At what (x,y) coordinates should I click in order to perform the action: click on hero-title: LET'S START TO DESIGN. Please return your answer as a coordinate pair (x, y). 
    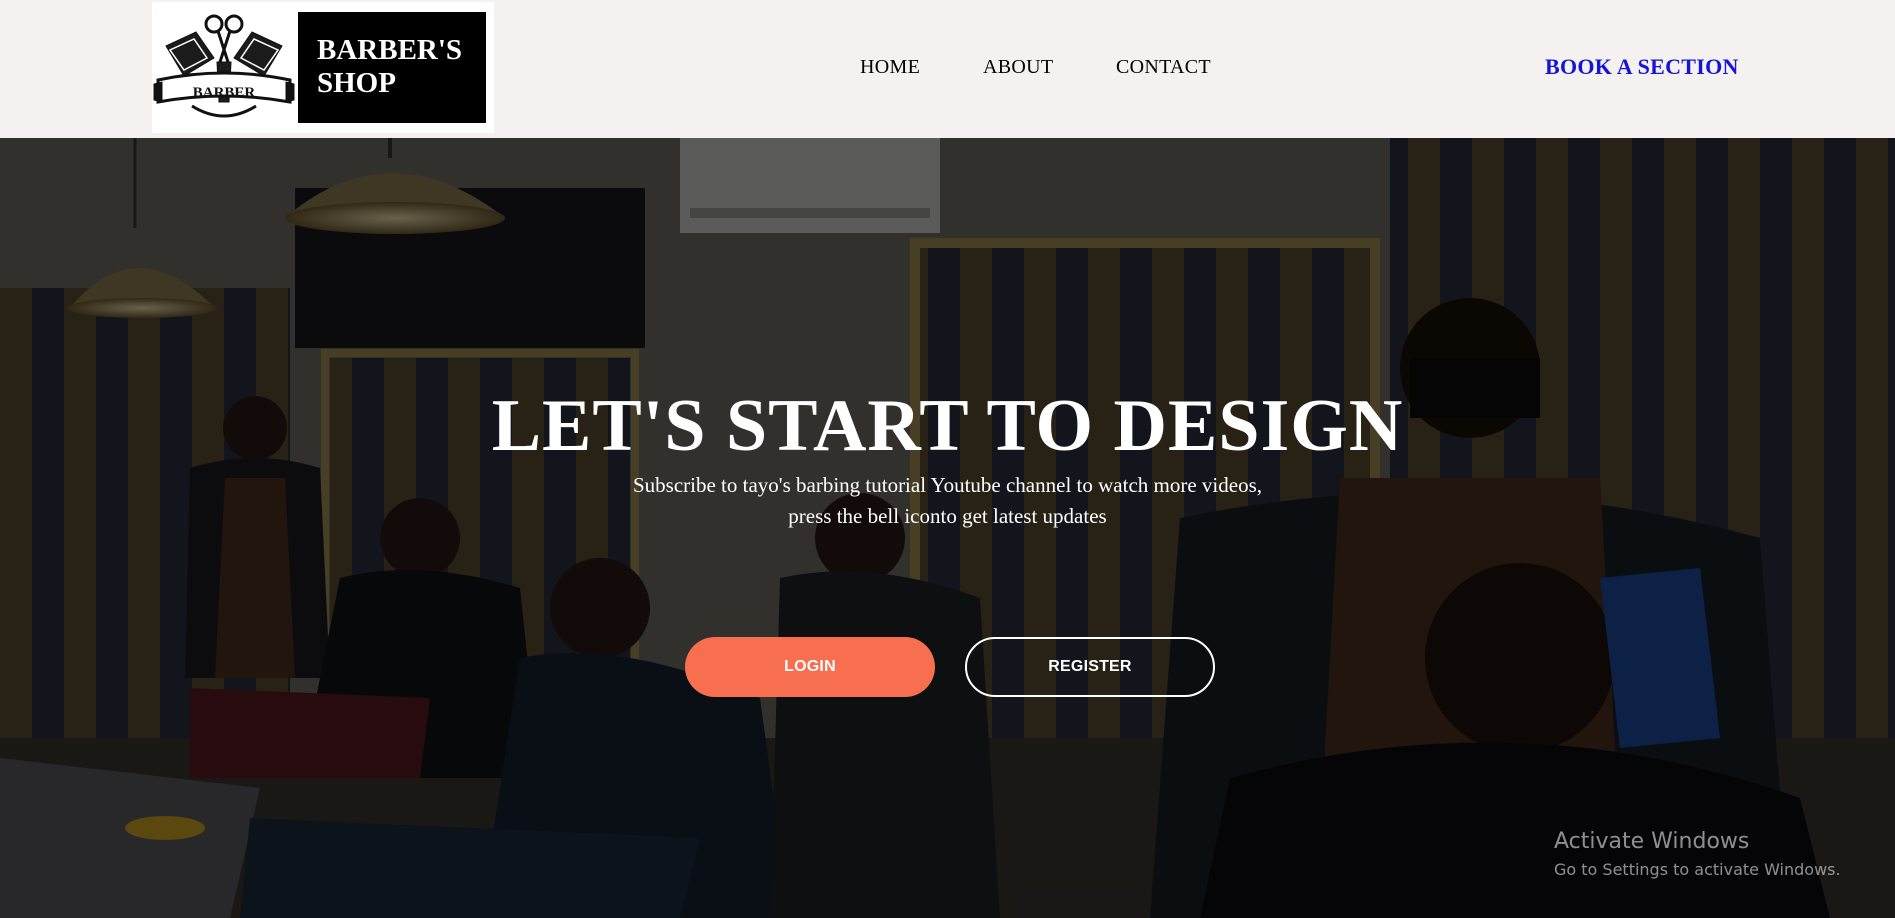
    Looking at the image, I should click on (947, 425).